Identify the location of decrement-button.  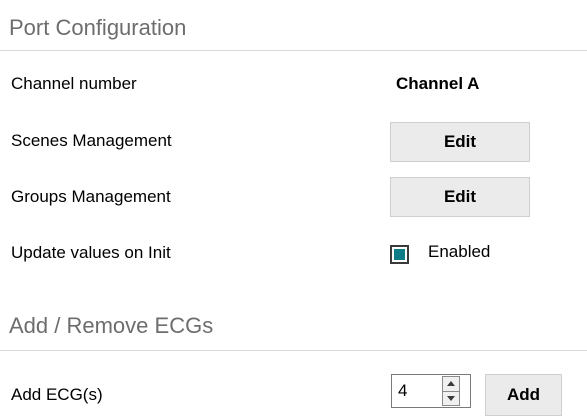
(451, 398).